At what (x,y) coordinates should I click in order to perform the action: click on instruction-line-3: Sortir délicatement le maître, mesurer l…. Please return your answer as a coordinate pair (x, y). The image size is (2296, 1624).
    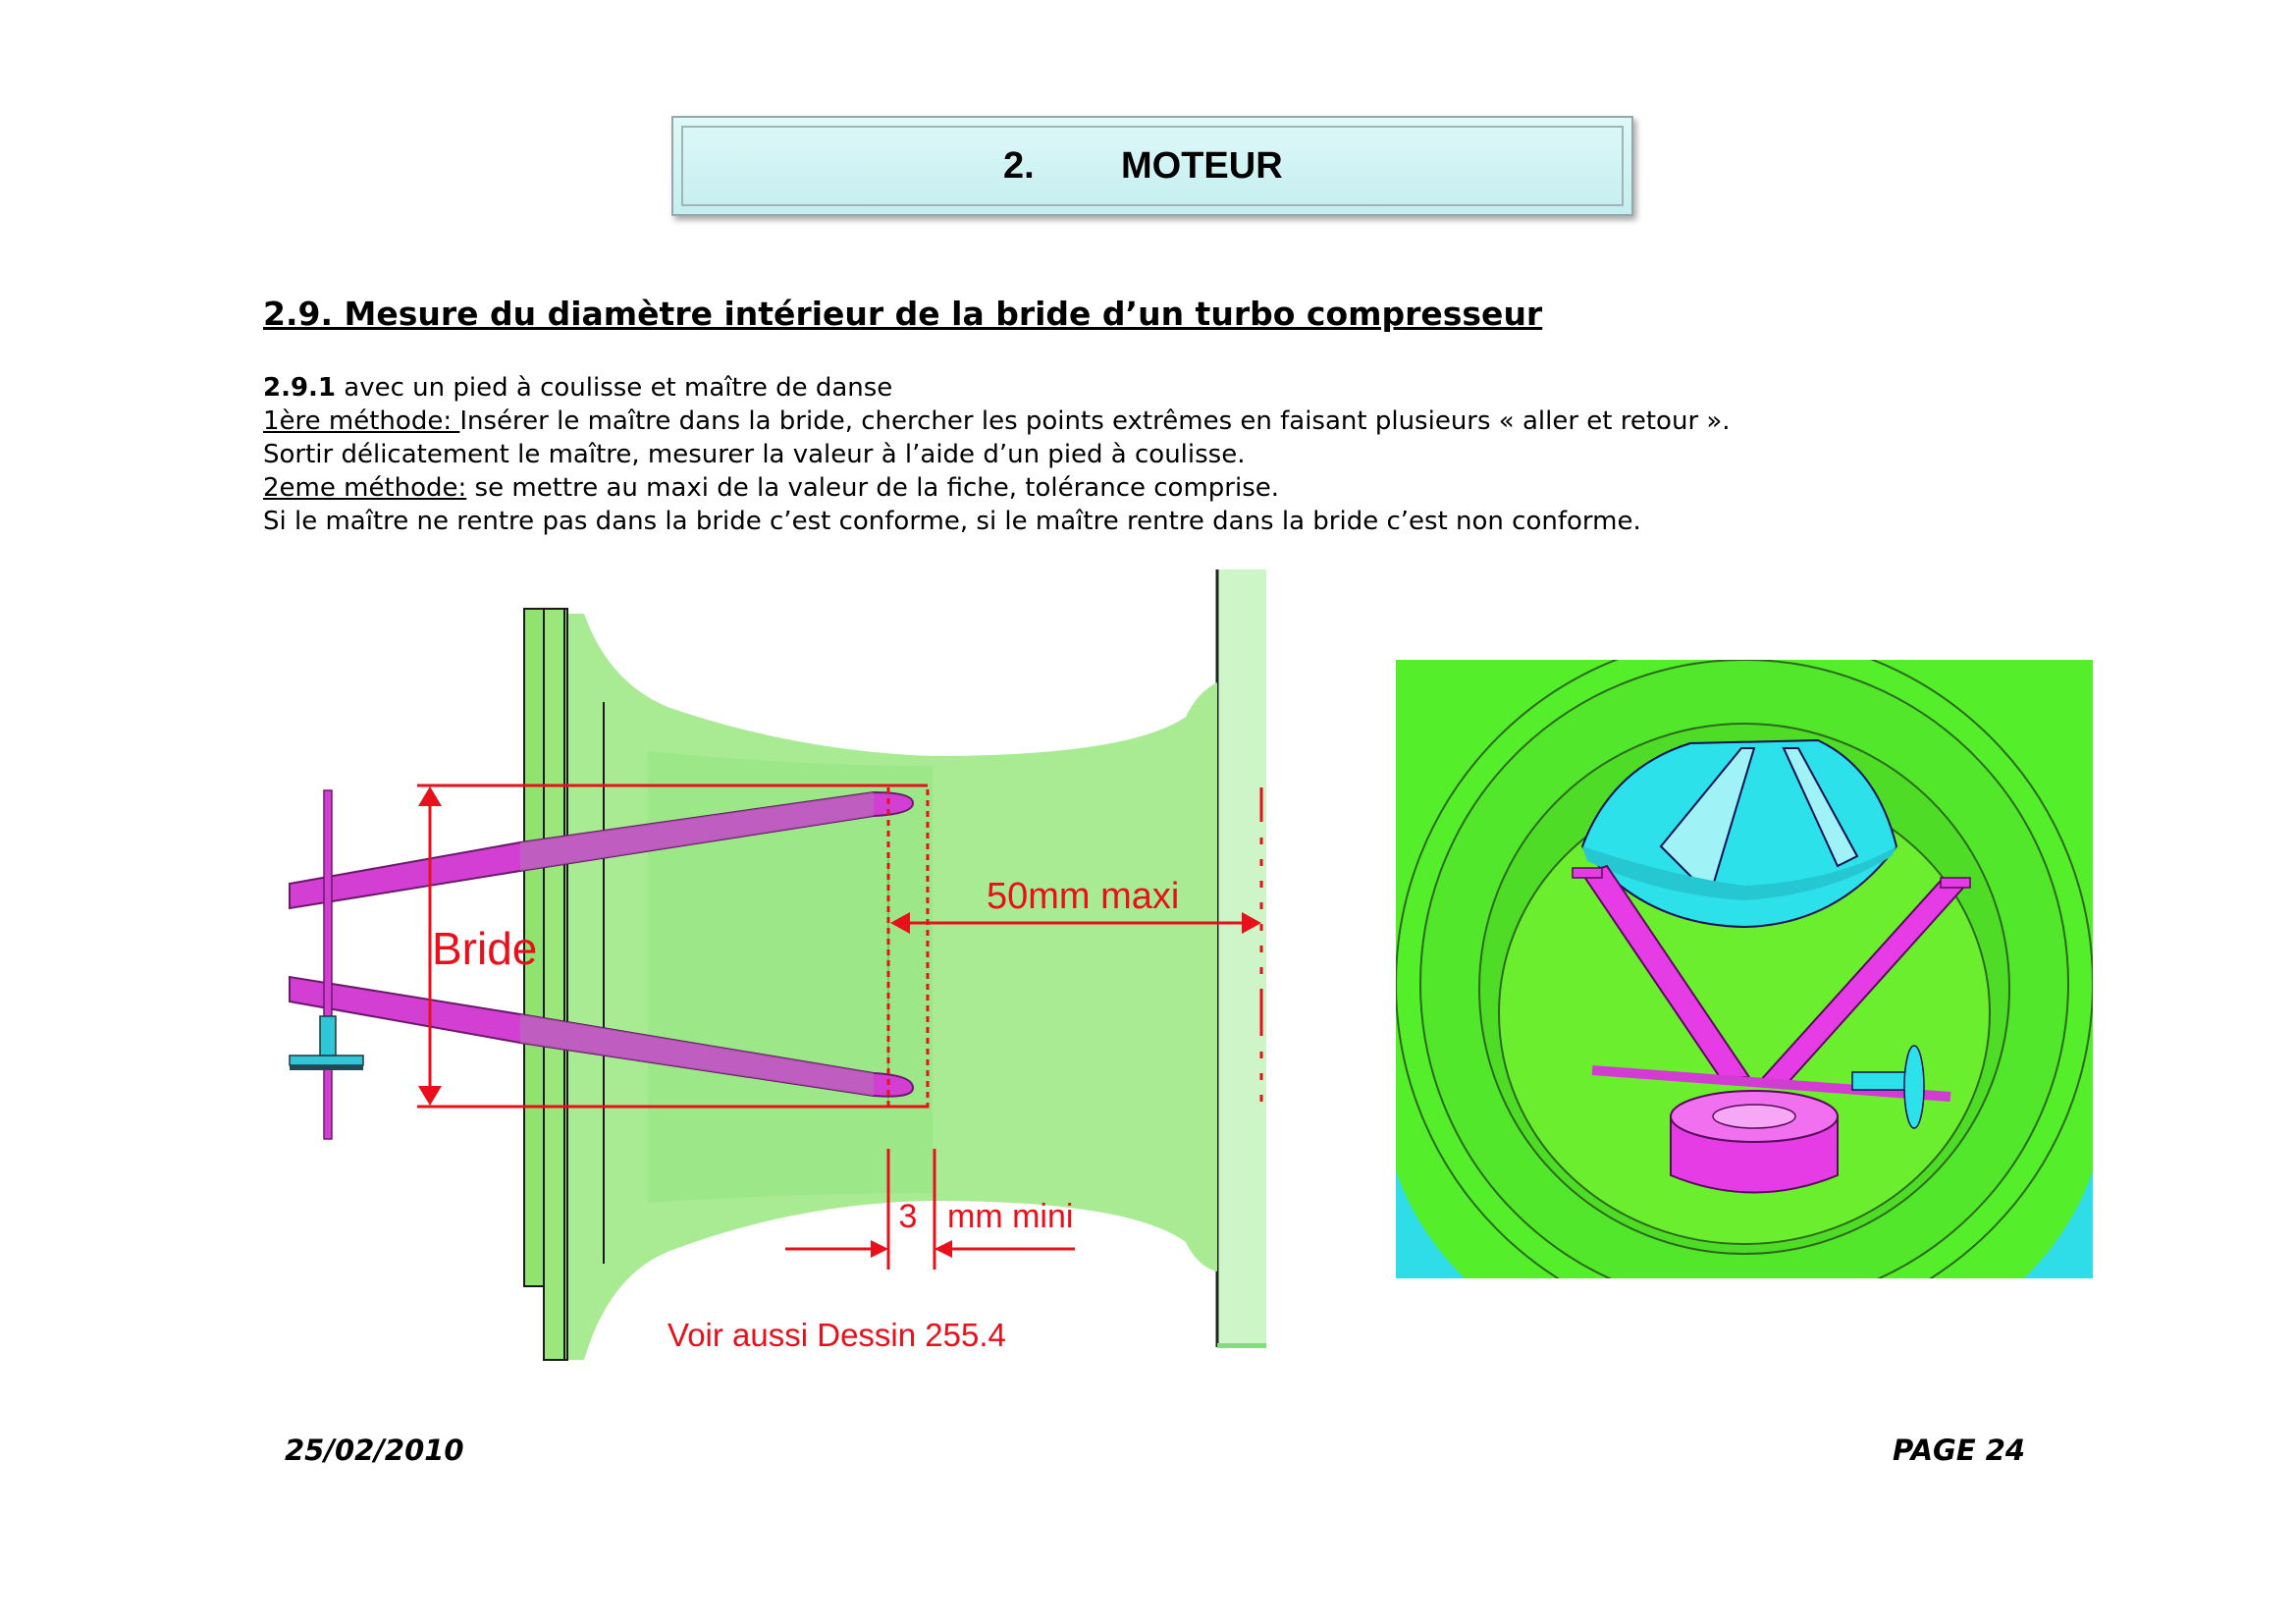
    Looking at the image, I should click on (754, 454).